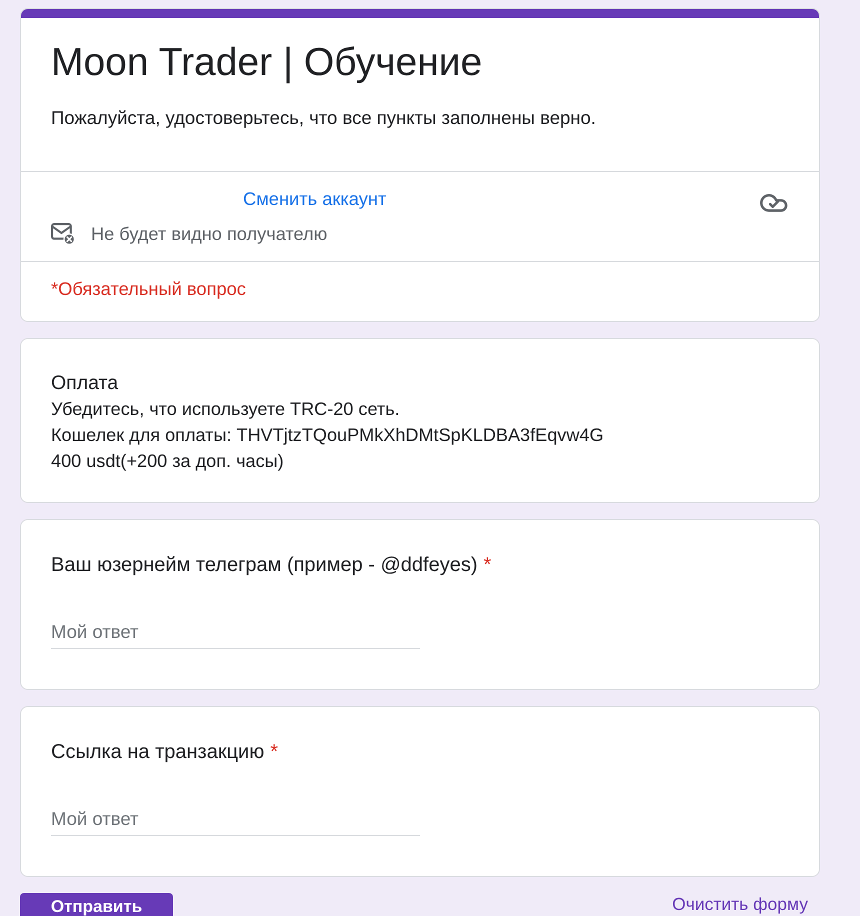 Image resolution: width=860 pixels, height=916 pixels. What do you see at coordinates (63, 234) in the screenshot?
I see `mail-x-icon` at bounding box center [63, 234].